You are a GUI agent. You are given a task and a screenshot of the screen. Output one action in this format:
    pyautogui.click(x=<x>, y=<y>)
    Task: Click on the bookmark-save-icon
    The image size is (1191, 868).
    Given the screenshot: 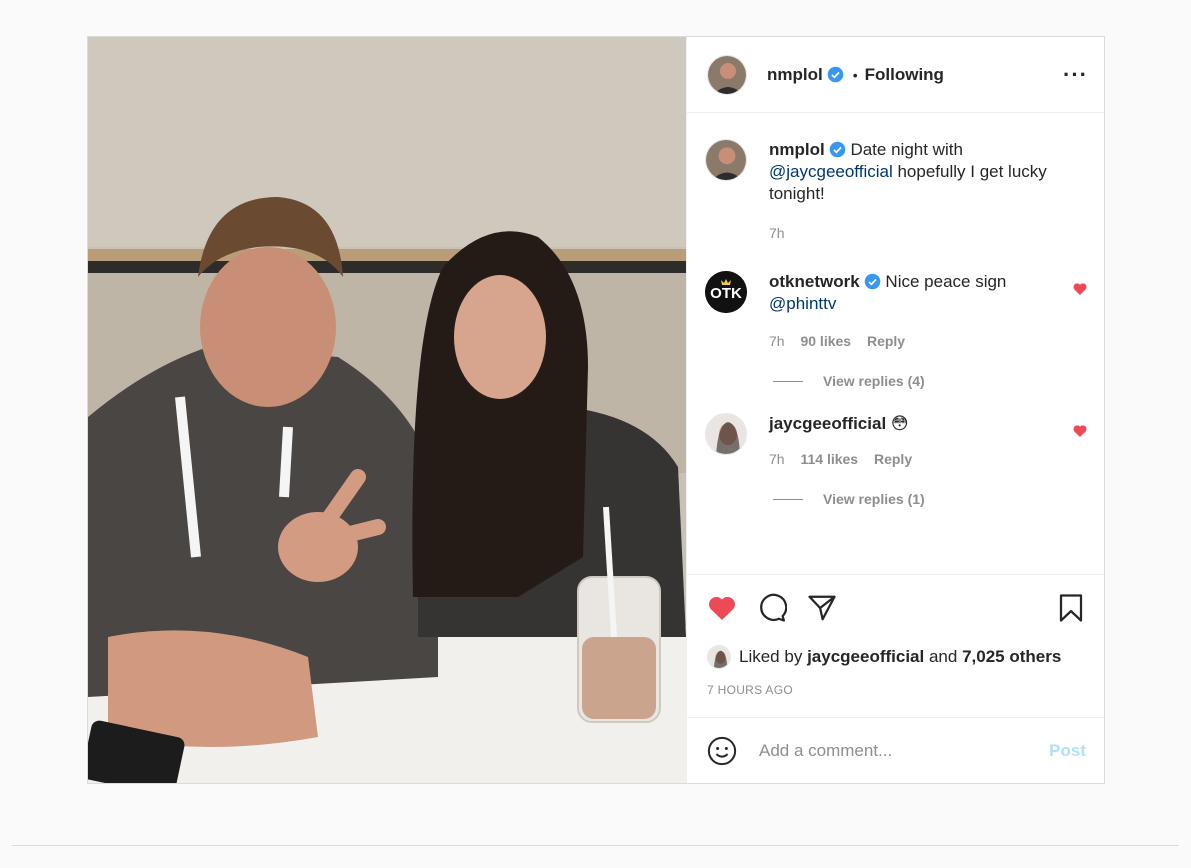 What is the action you would take?
    pyautogui.click(x=1071, y=608)
    